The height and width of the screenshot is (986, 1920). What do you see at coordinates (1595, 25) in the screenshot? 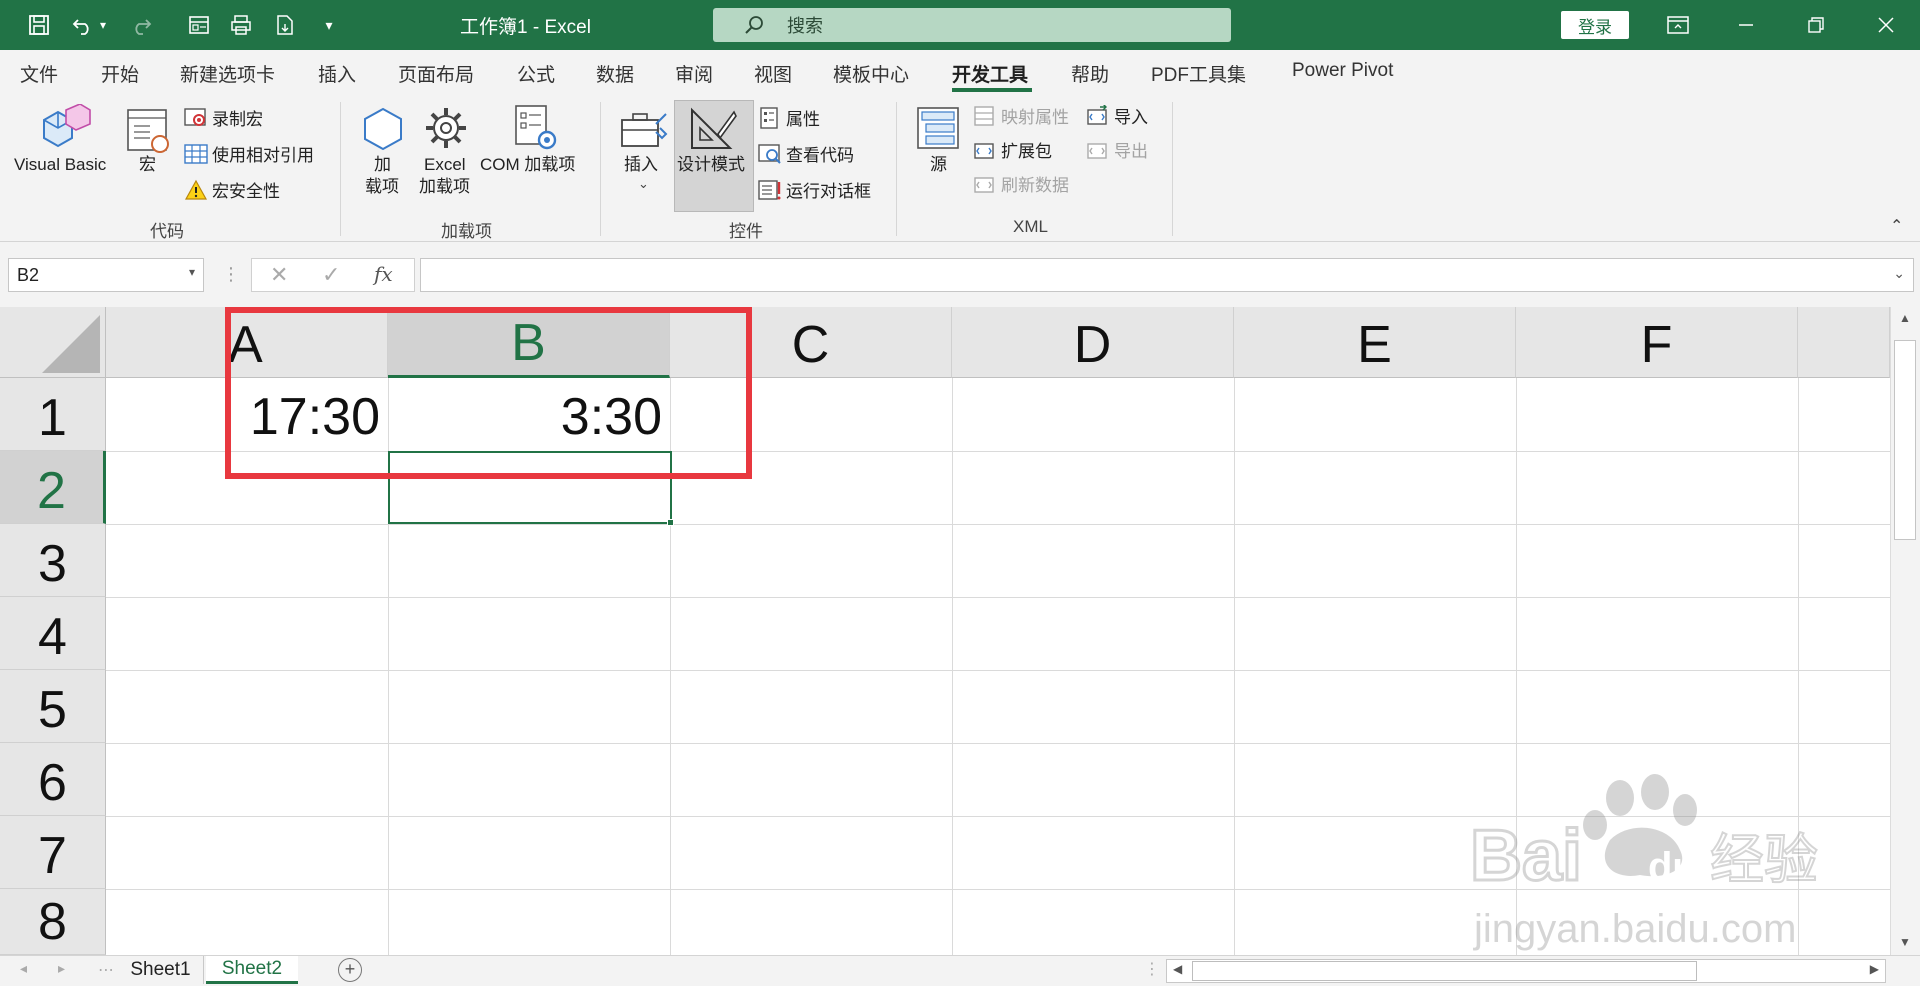
I see `login-button: 登录` at bounding box center [1595, 25].